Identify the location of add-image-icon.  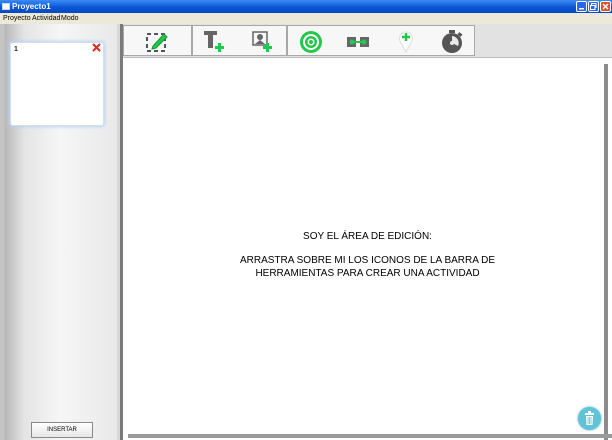
(262, 41).